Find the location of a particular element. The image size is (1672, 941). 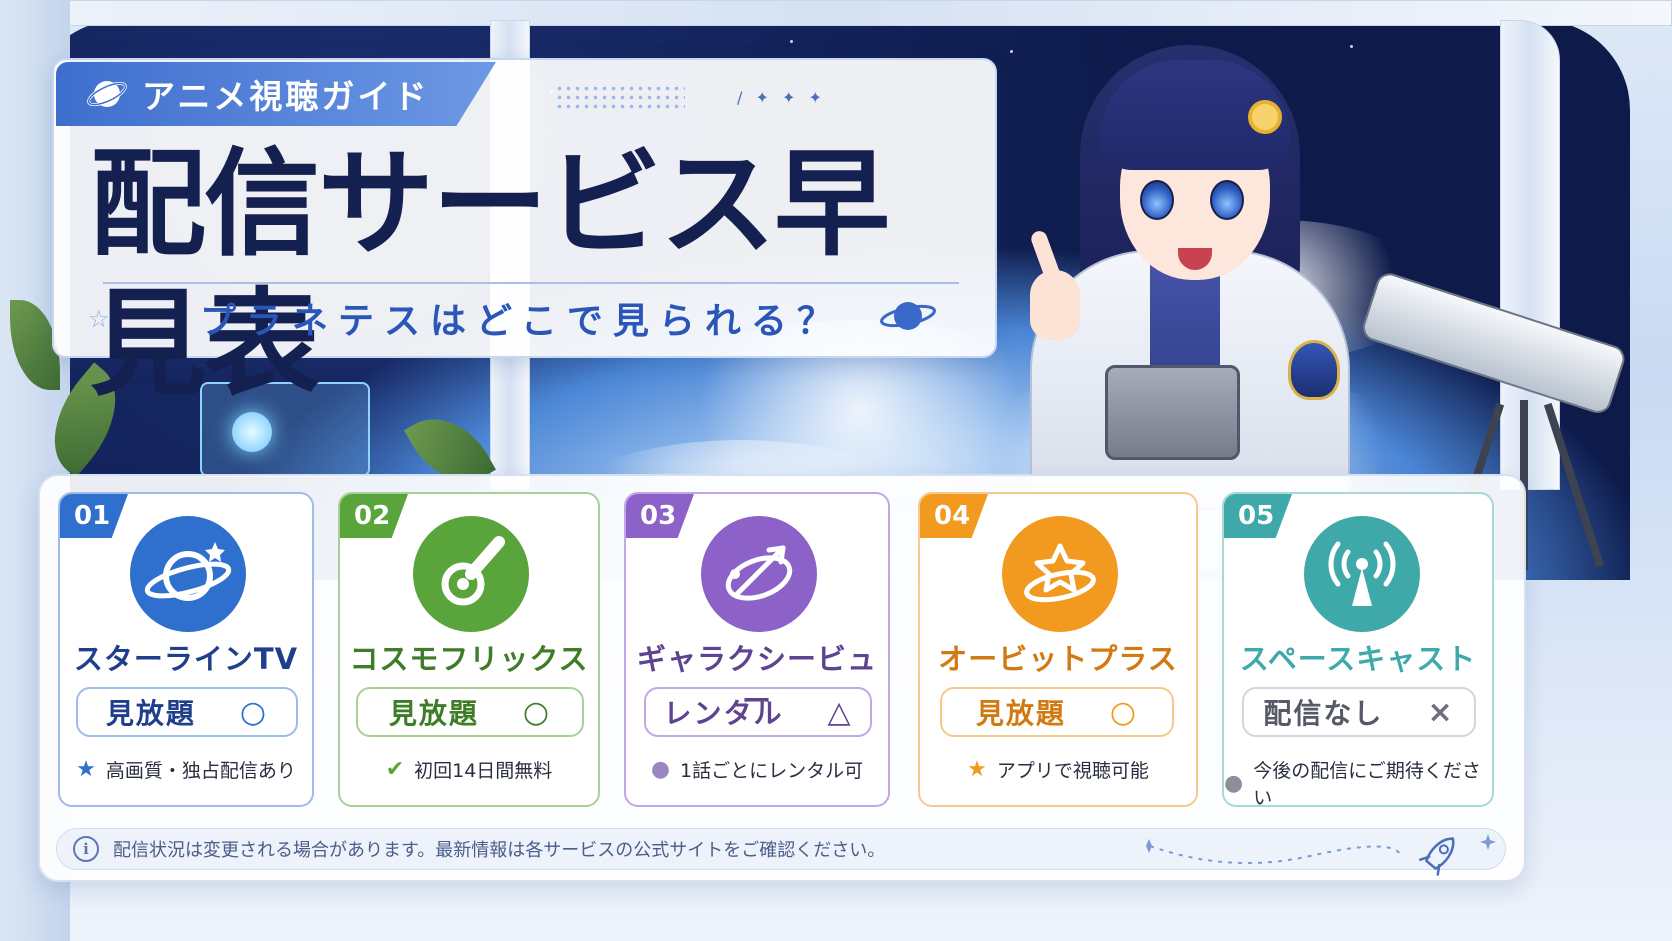

service-card-starline: 01 スターラインTV 見放題 ○ ★ 高画質・独占配信あり is located at coordinates (186, 649).